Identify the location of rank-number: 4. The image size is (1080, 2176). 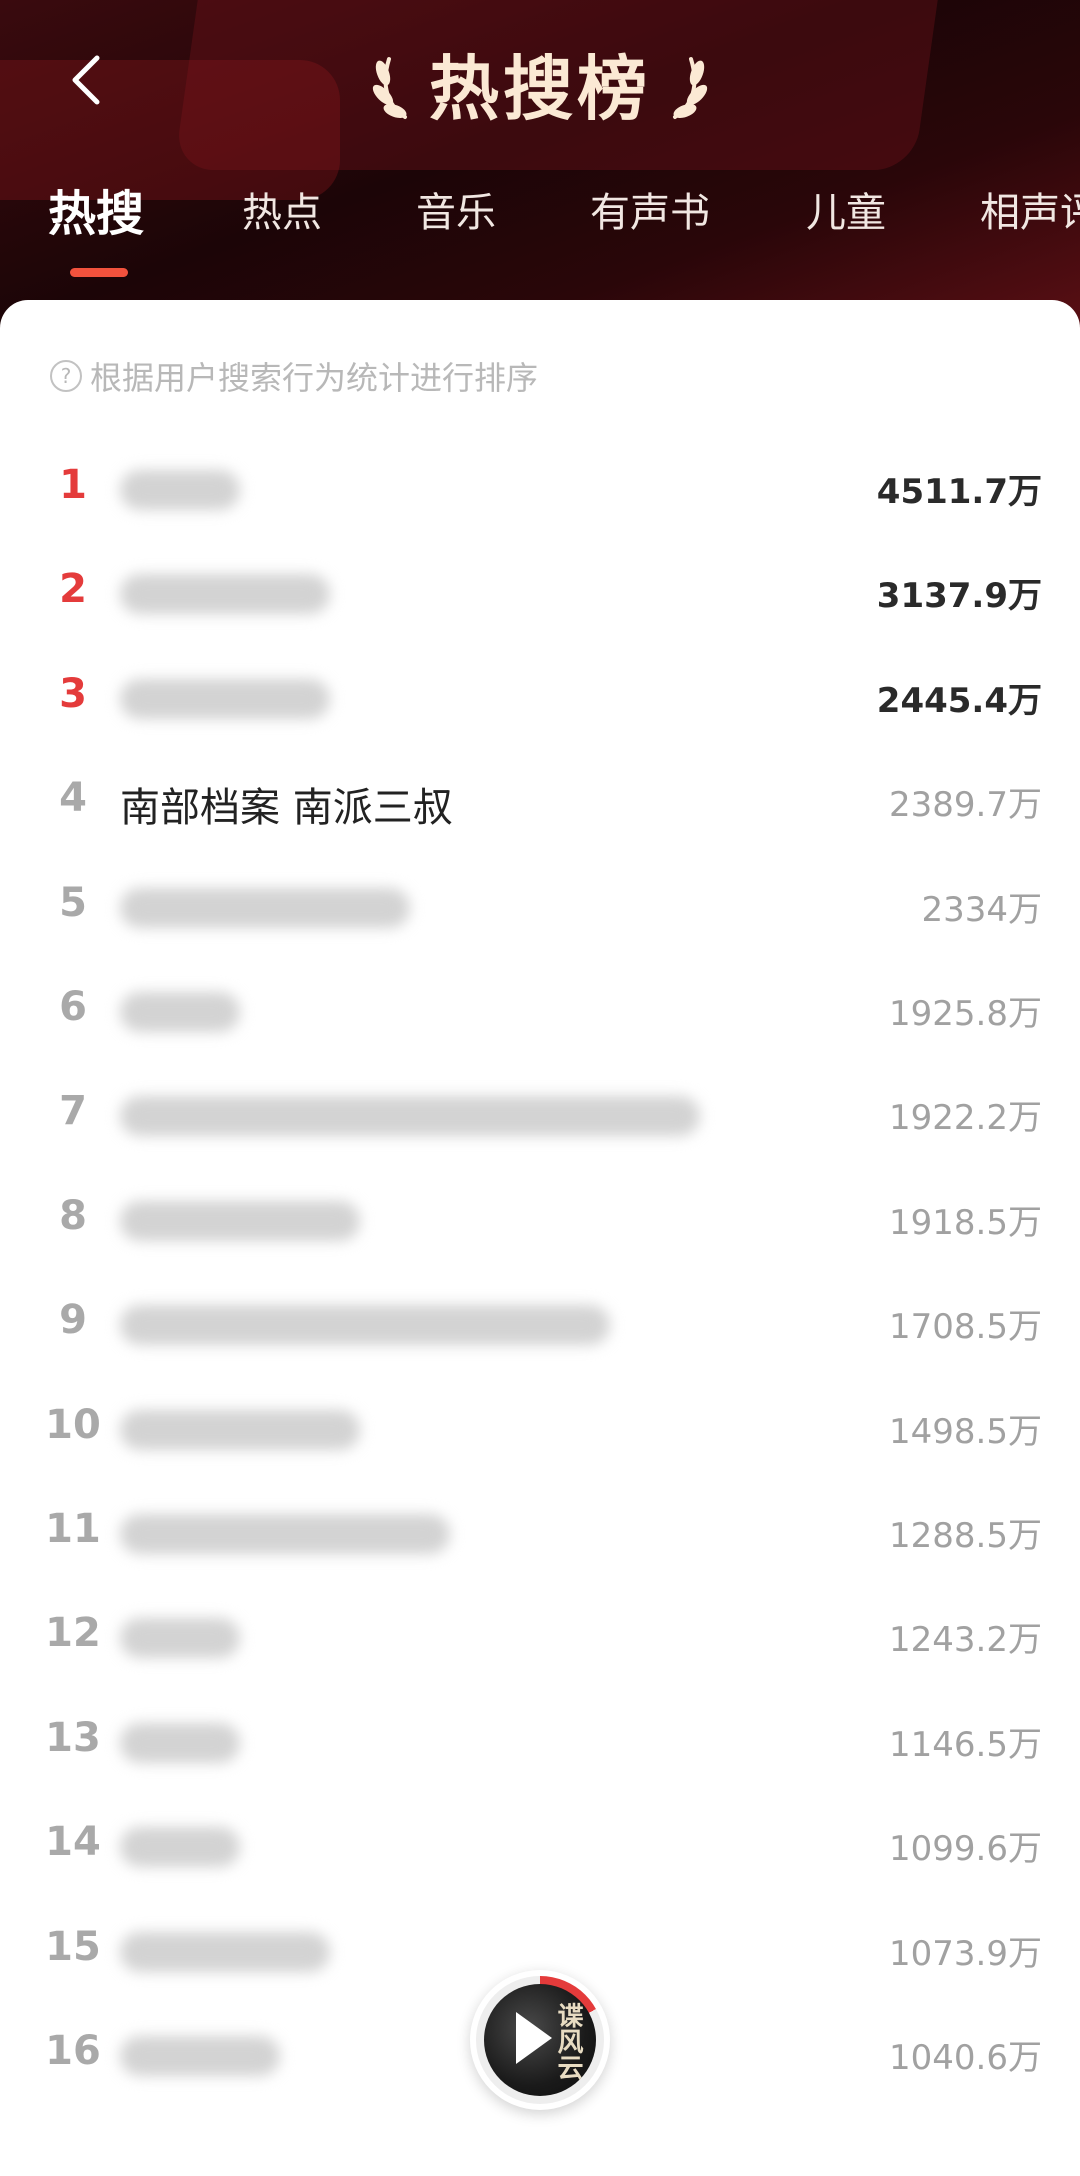
(73, 798).